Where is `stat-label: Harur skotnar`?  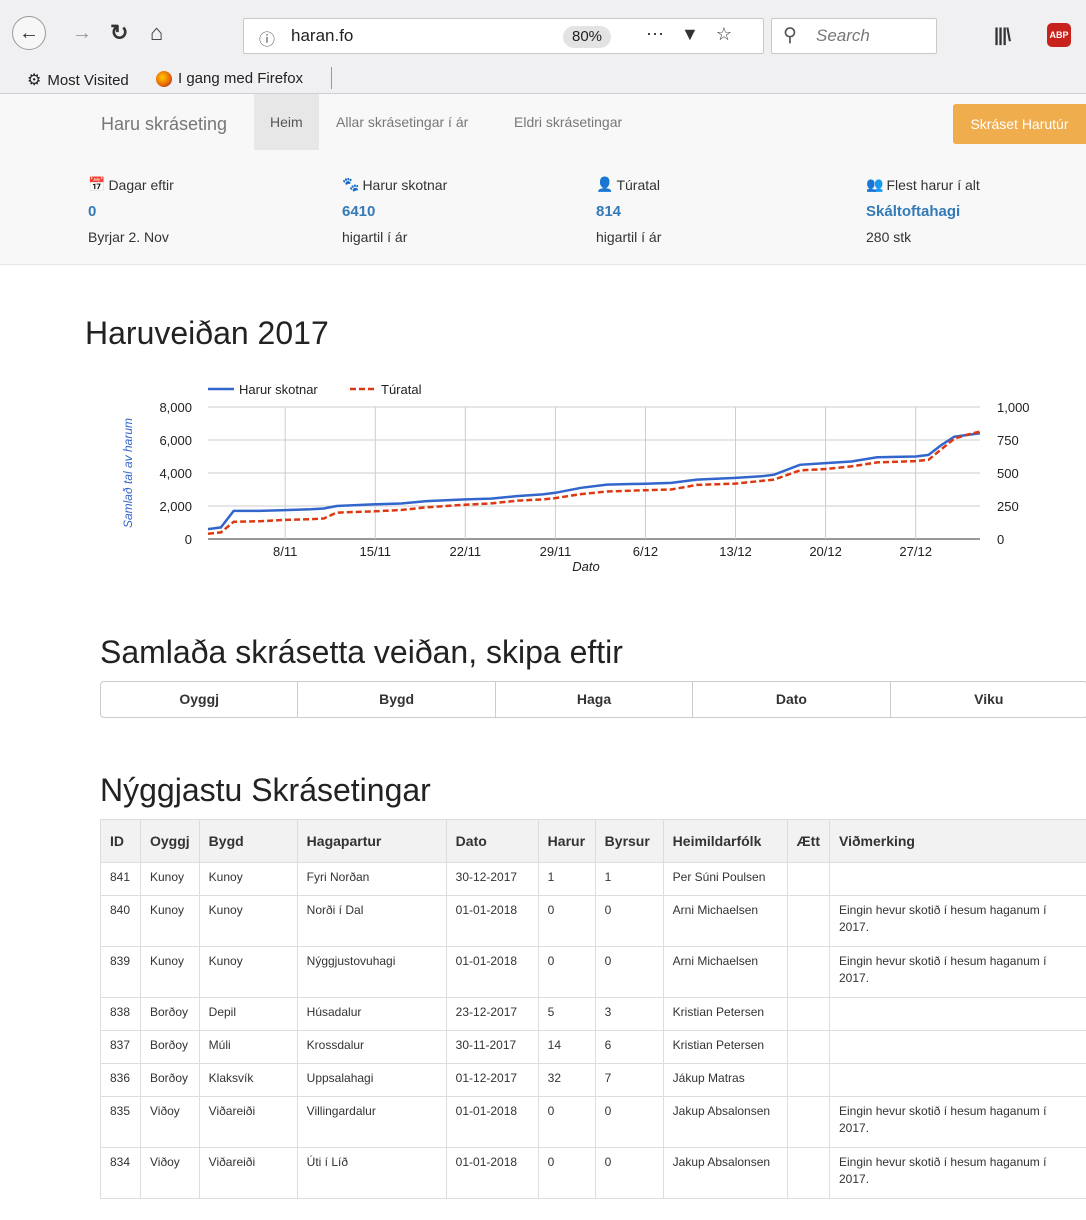 stat-label: Harur skotnar is located at coordinates (405, 184).